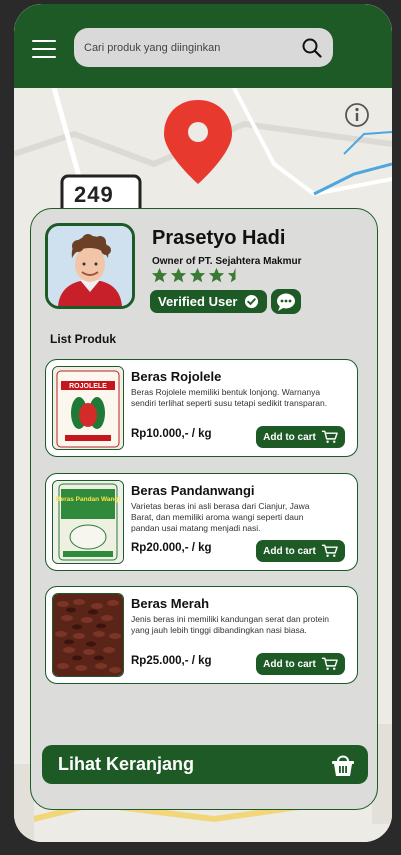  What do you see at coordinates (126, 764) in the screenshot?
I see `view-cart-label: Lihat Keranjang` at bounding box center [126, 764].